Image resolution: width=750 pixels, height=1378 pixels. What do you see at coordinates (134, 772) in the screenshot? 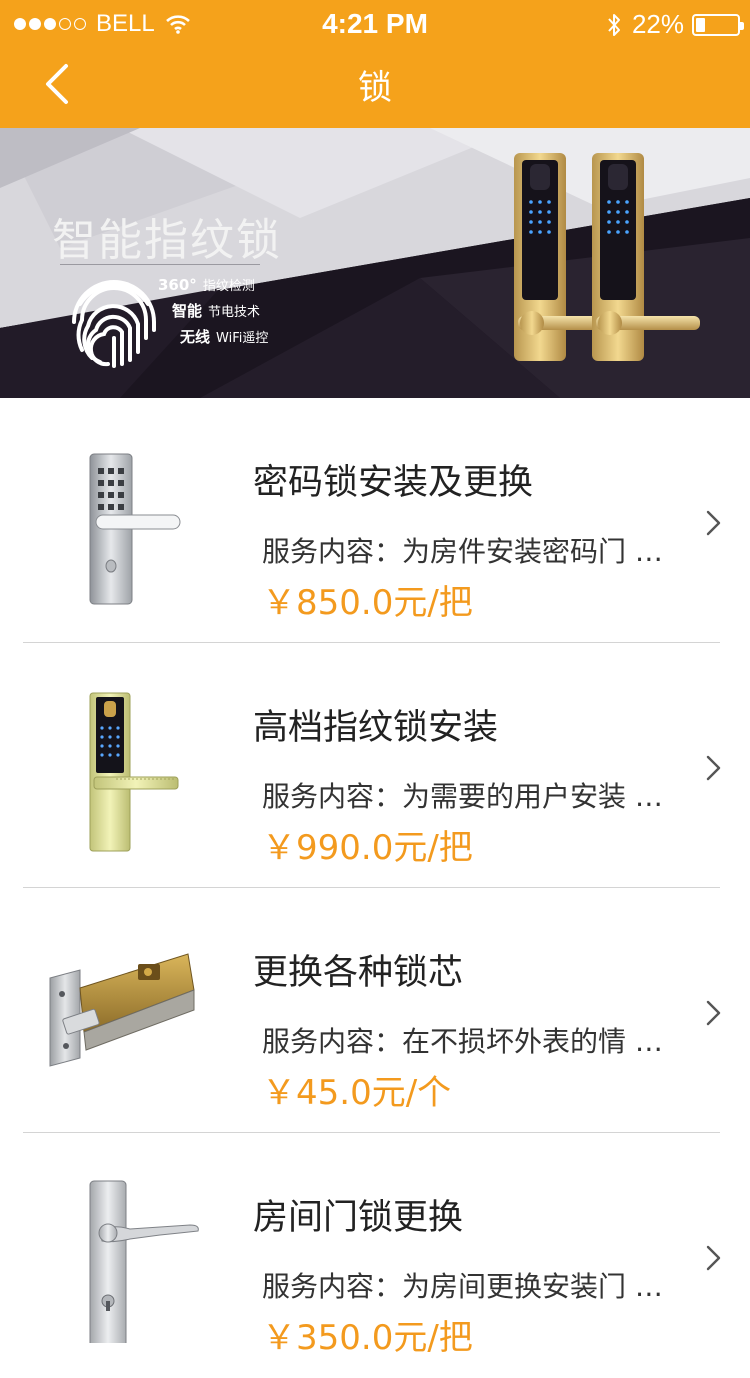
I see `fingerprint-lock-image` at bounding box center [134, 772].